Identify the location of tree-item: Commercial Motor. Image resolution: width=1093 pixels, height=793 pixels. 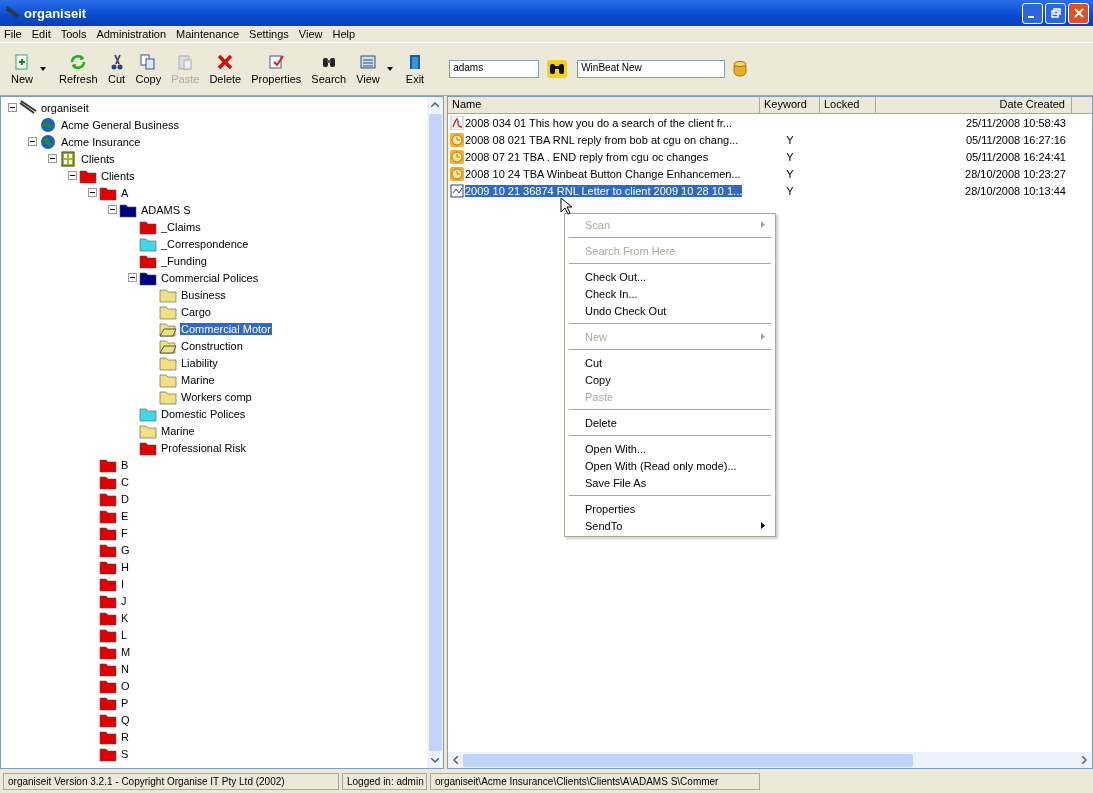
(226, 328).